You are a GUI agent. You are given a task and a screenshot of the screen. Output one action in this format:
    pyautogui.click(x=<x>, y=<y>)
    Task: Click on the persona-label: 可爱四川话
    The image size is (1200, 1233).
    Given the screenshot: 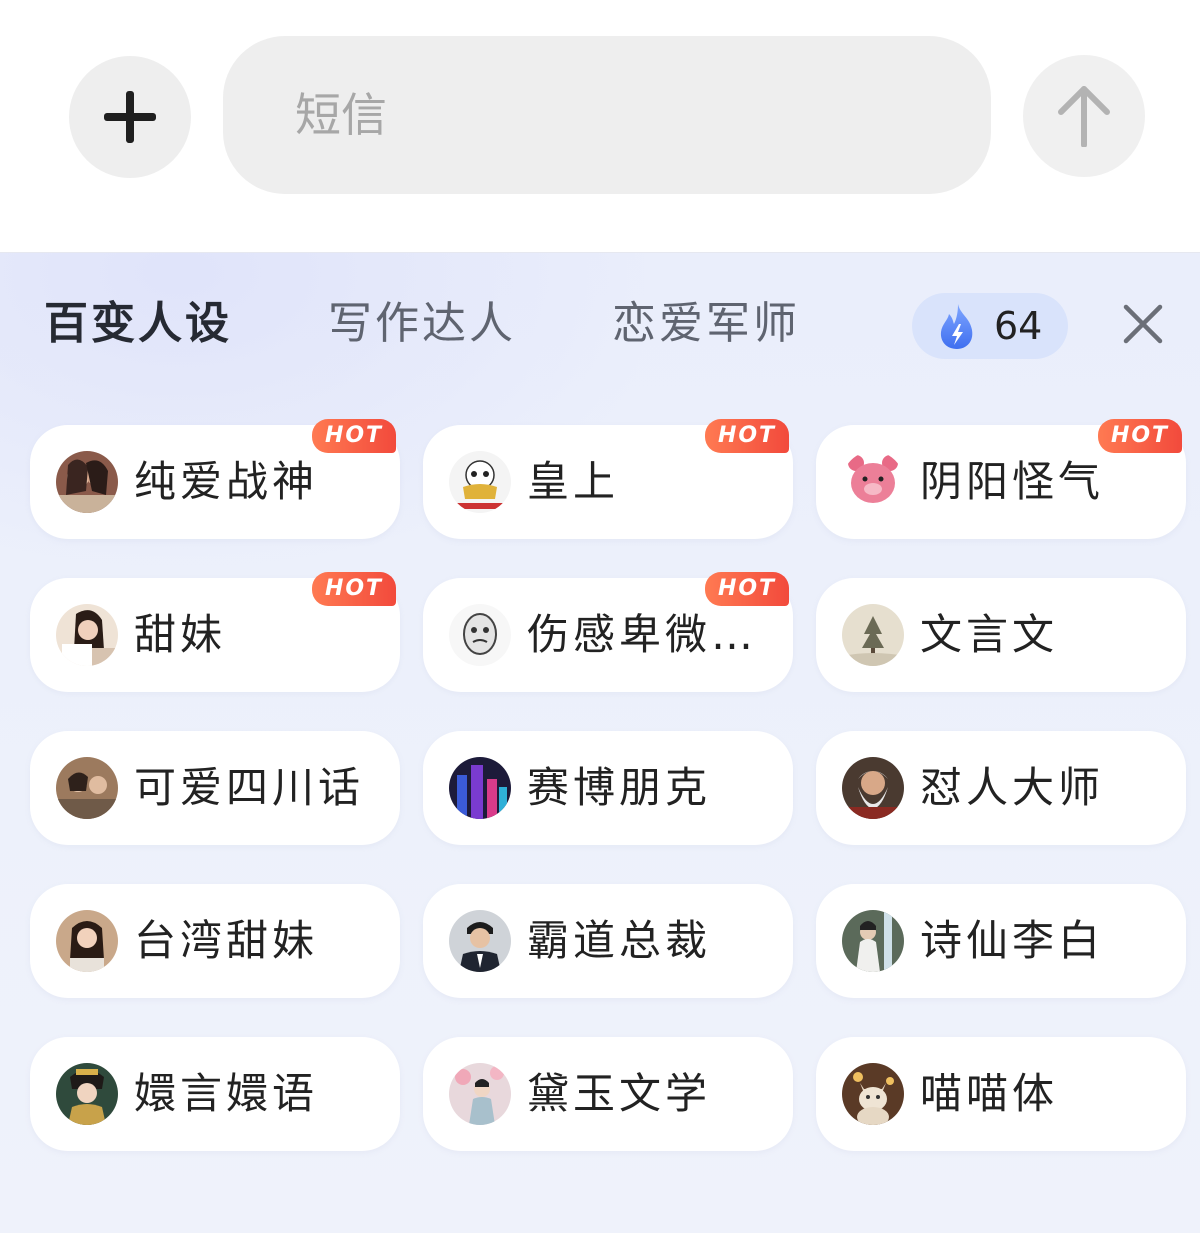 What is the action you would take?
    pyautogui.click(x=249, y=787)
    